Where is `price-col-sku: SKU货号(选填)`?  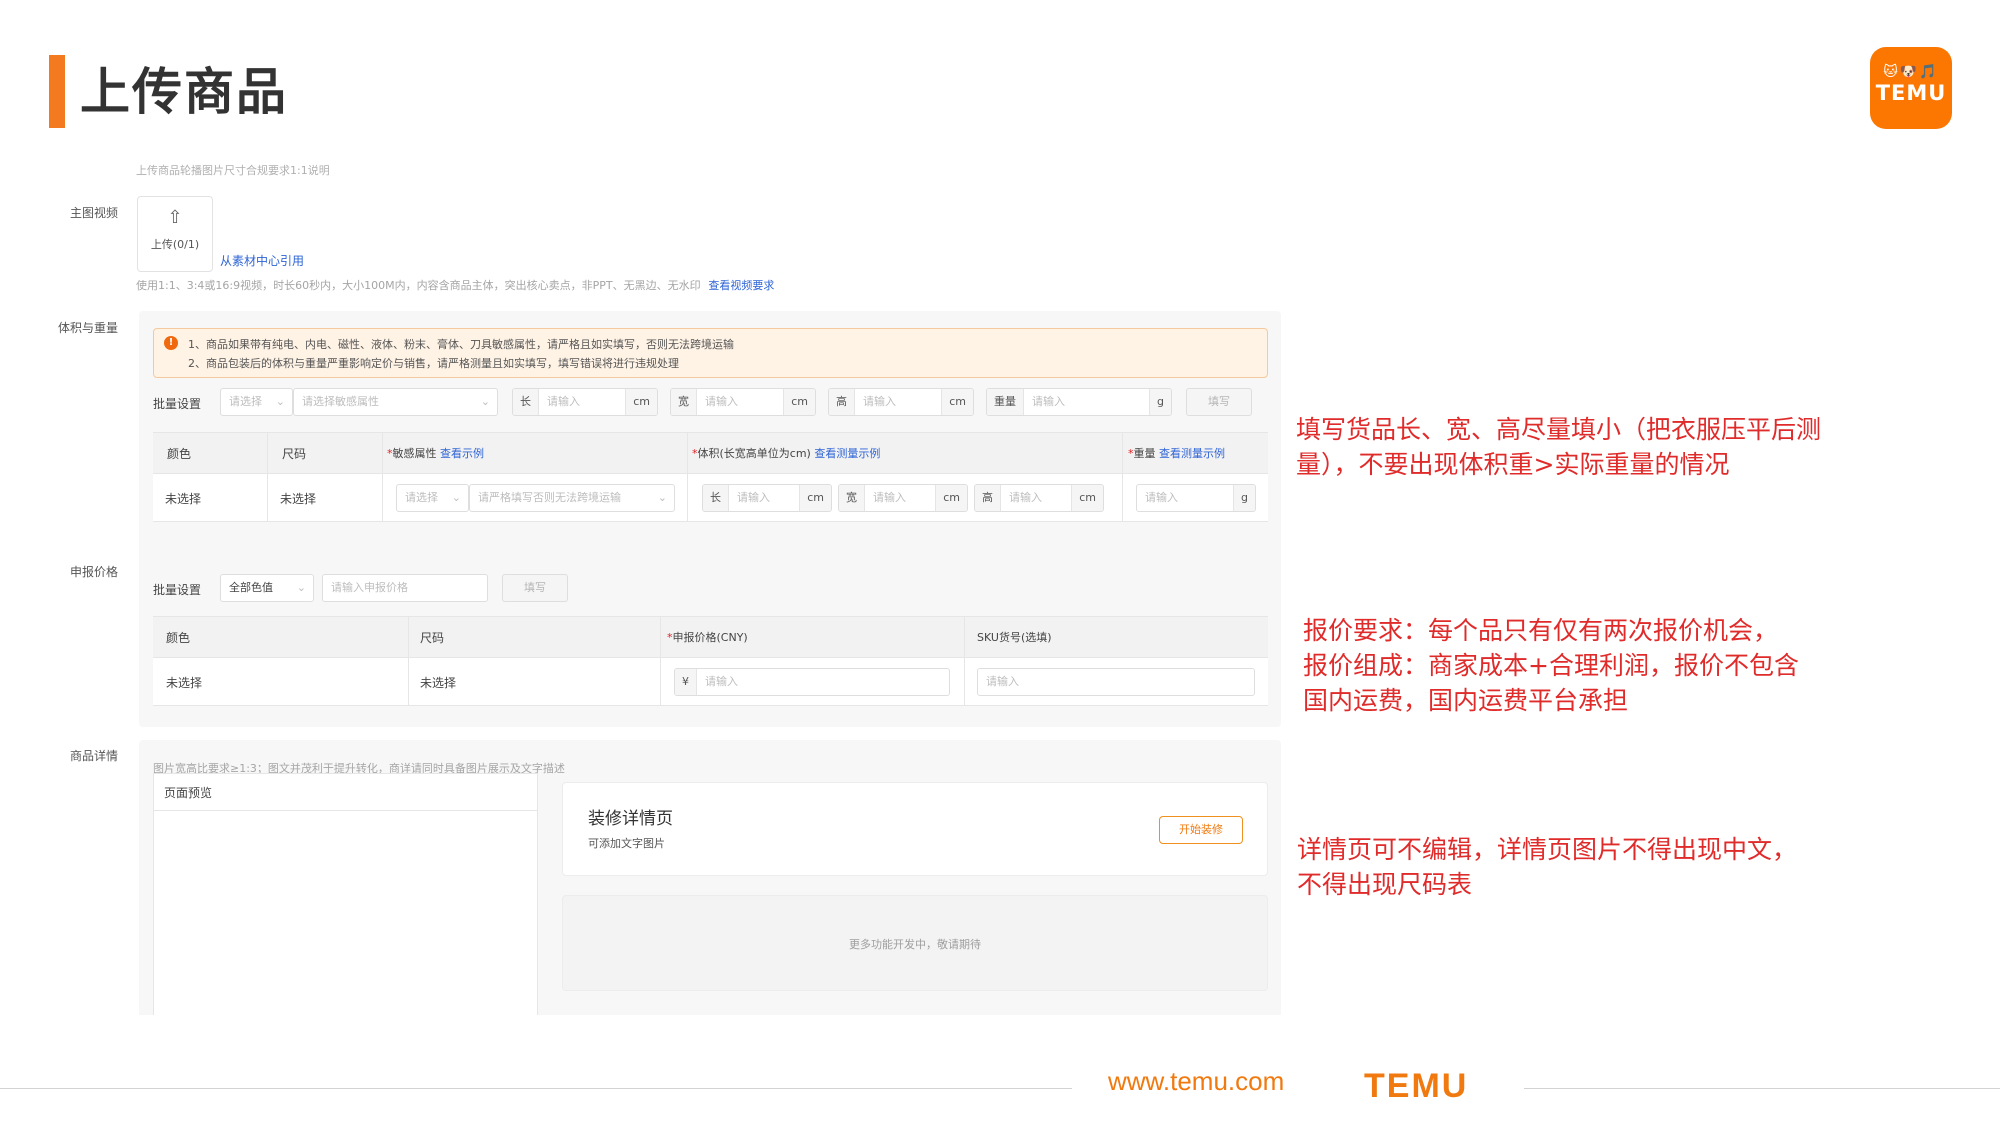
price-col-sku: SKU货号(选填) is located at coordinates (1014, 637).